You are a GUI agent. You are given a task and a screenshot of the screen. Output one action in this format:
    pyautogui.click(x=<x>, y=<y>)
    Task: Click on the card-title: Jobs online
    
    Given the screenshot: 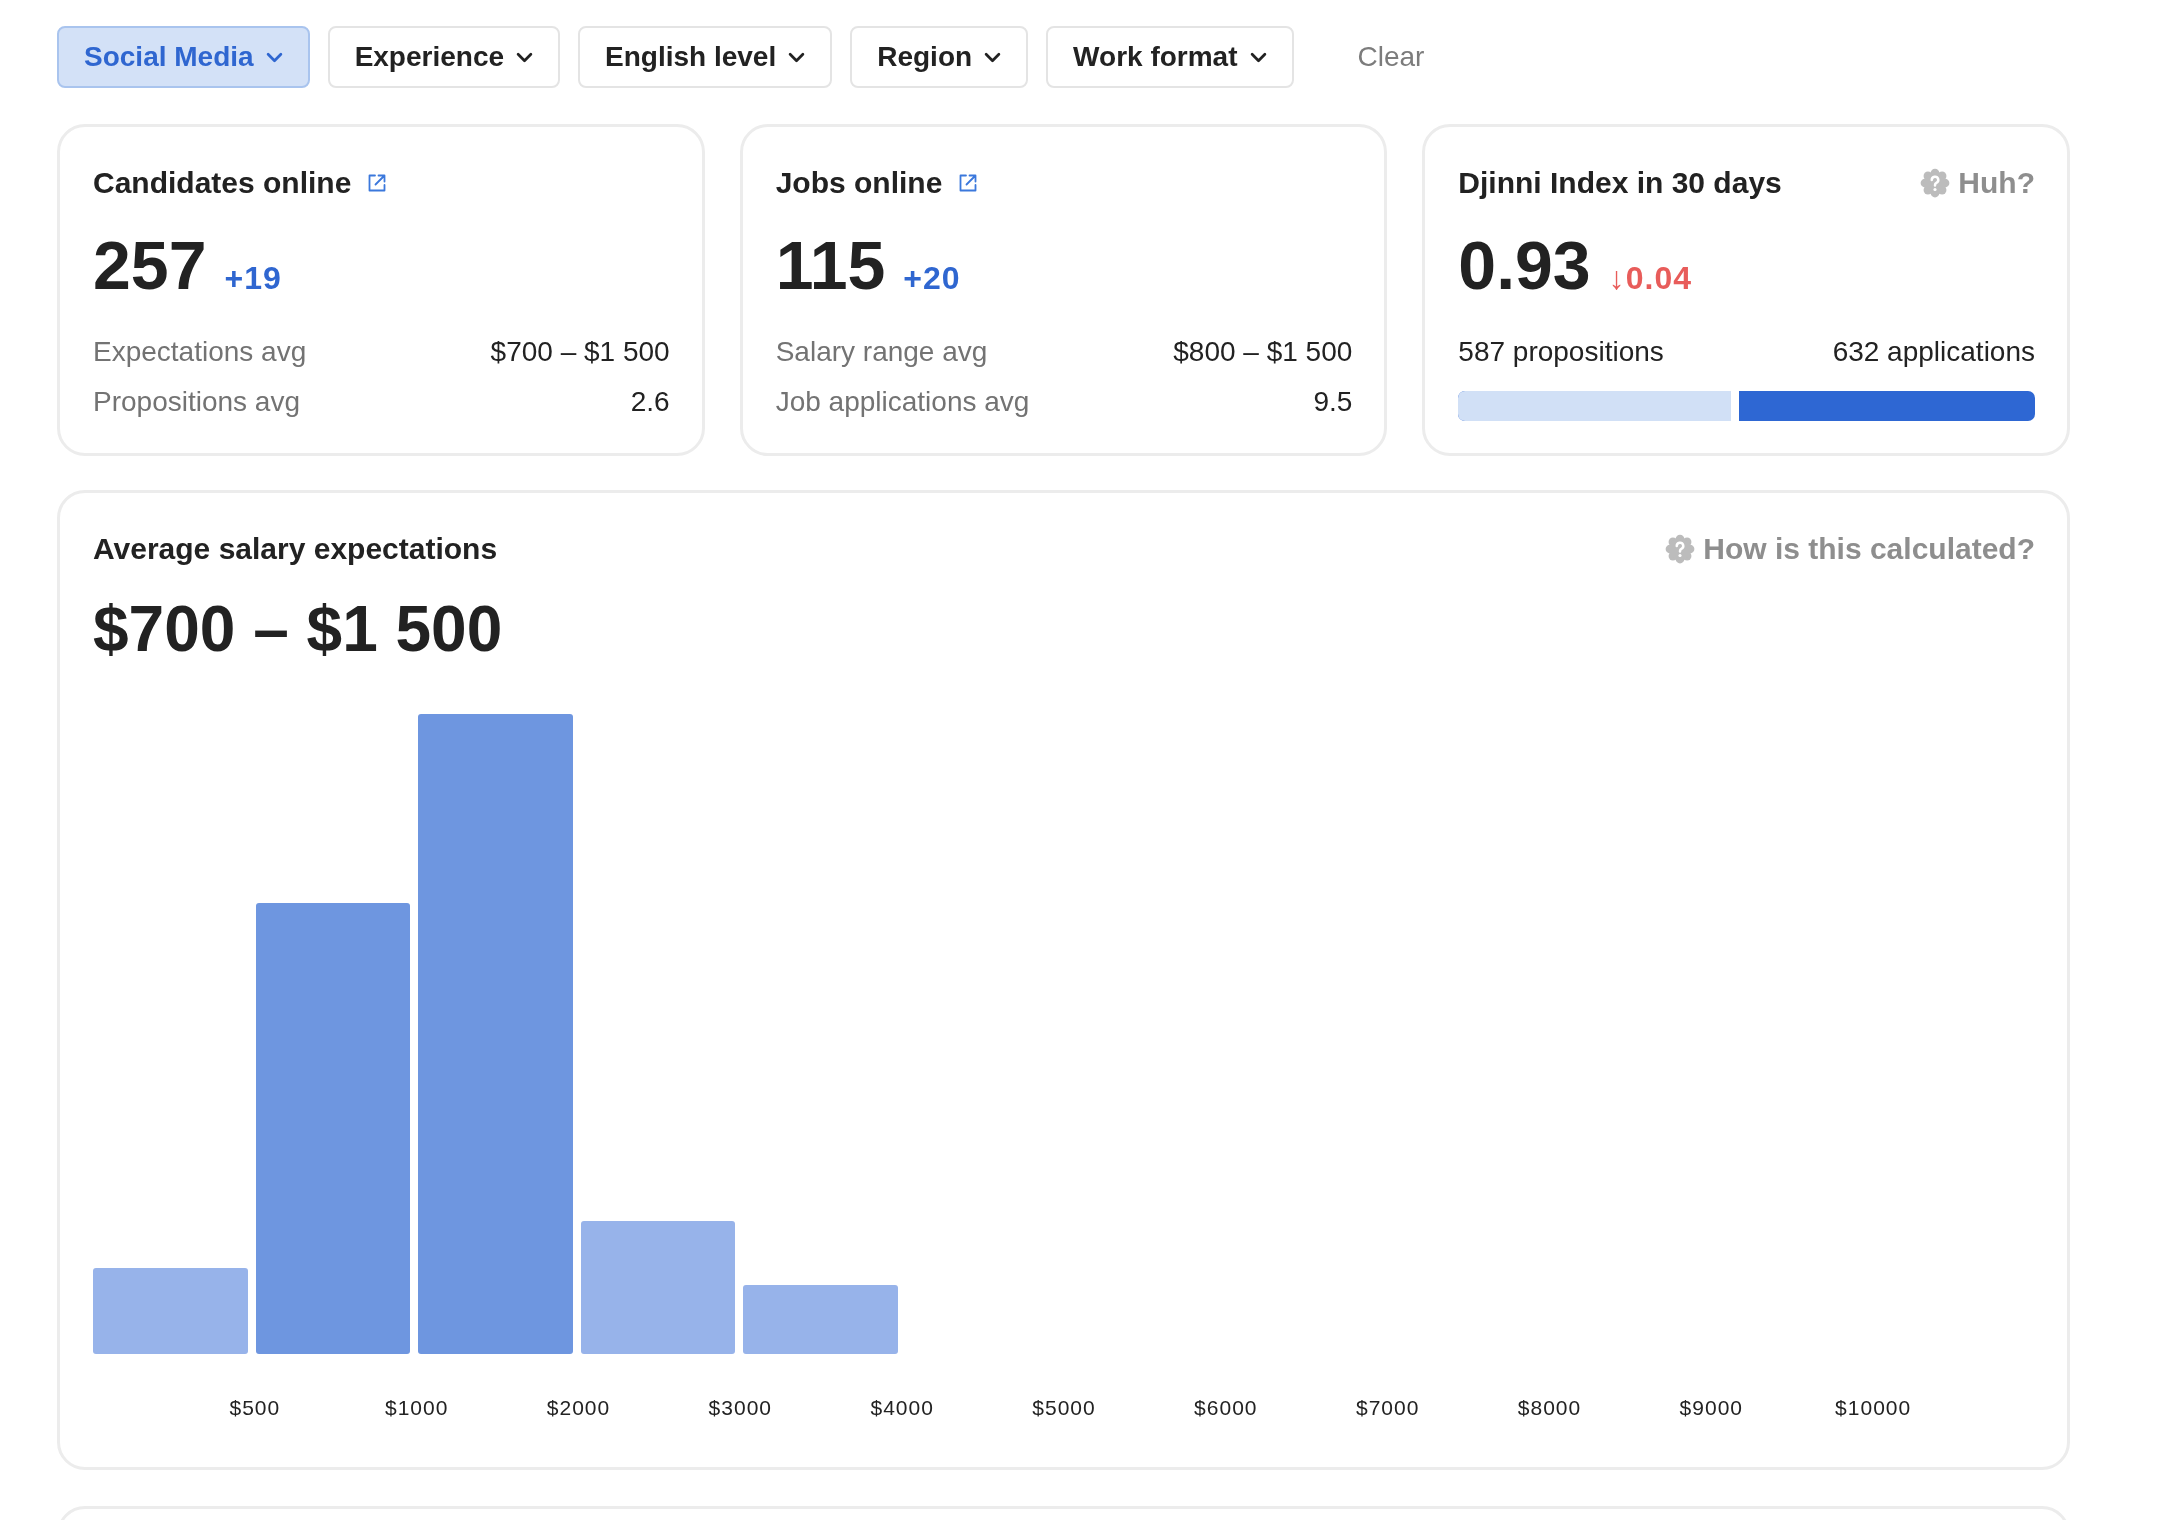 What is the action you would take?
    pyautogui.click(x=859, y=183)
    